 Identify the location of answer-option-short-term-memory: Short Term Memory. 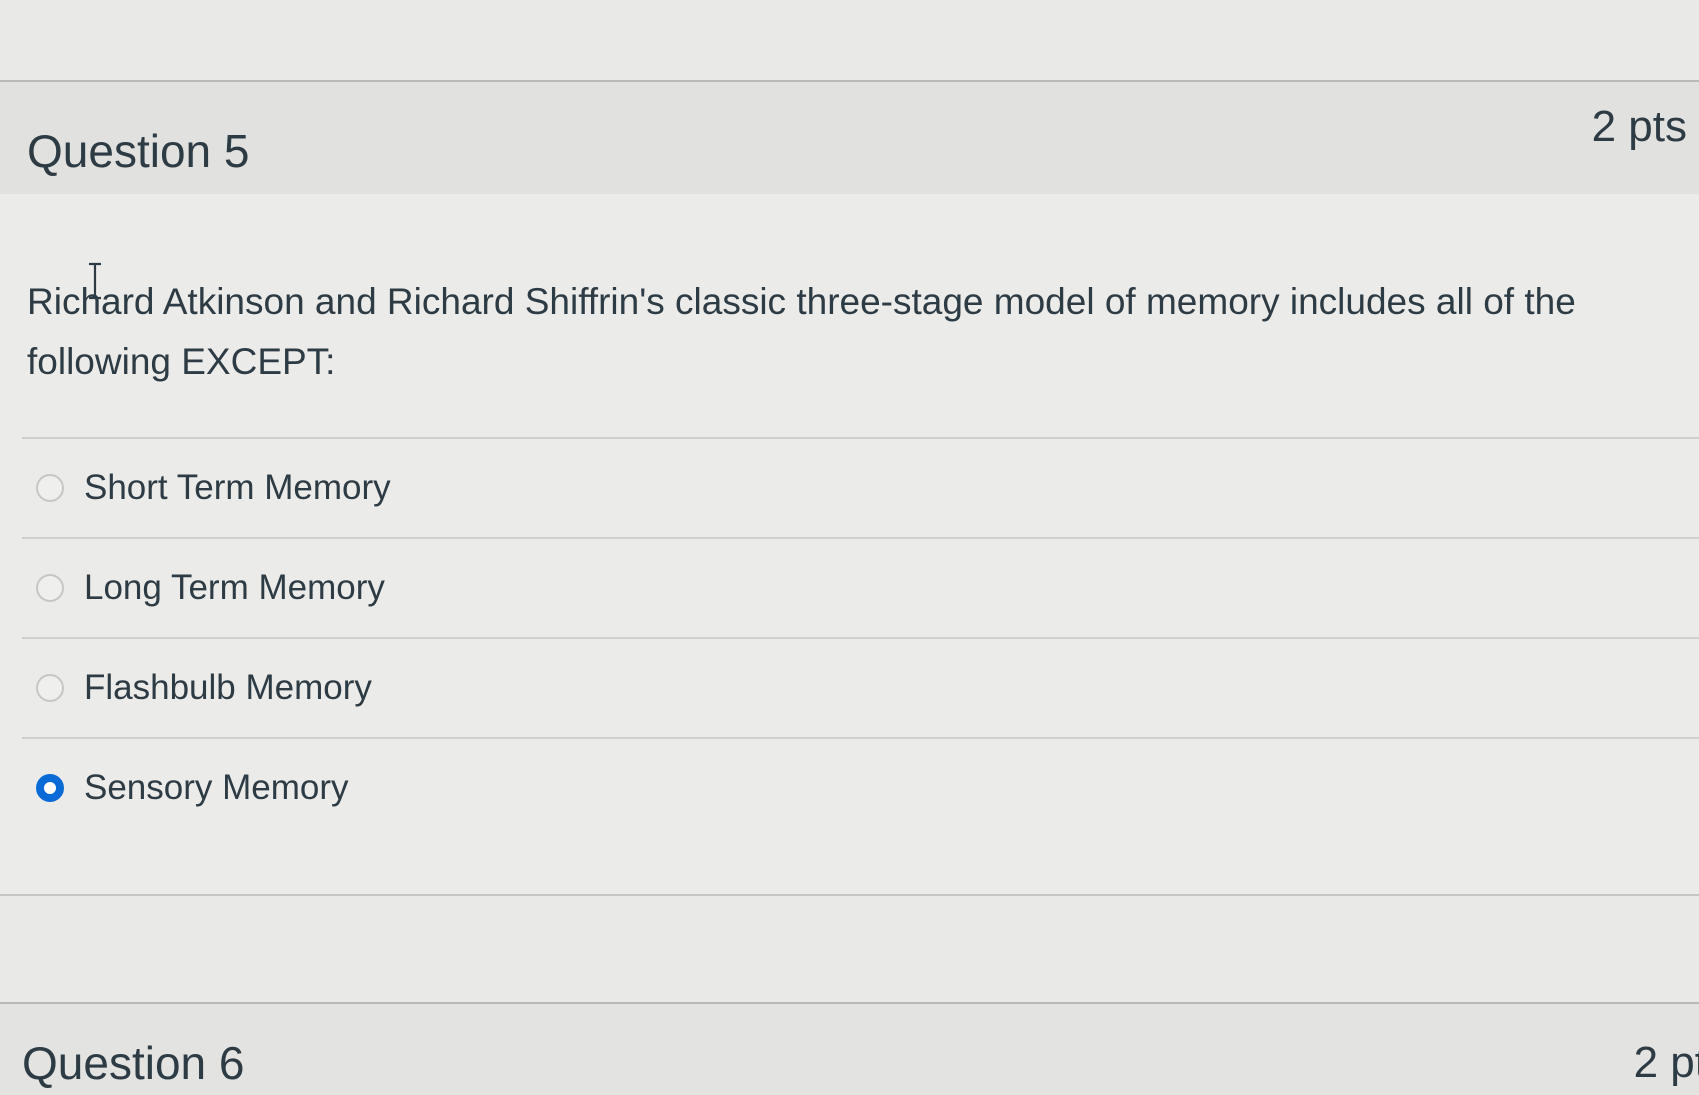
(860, 489).